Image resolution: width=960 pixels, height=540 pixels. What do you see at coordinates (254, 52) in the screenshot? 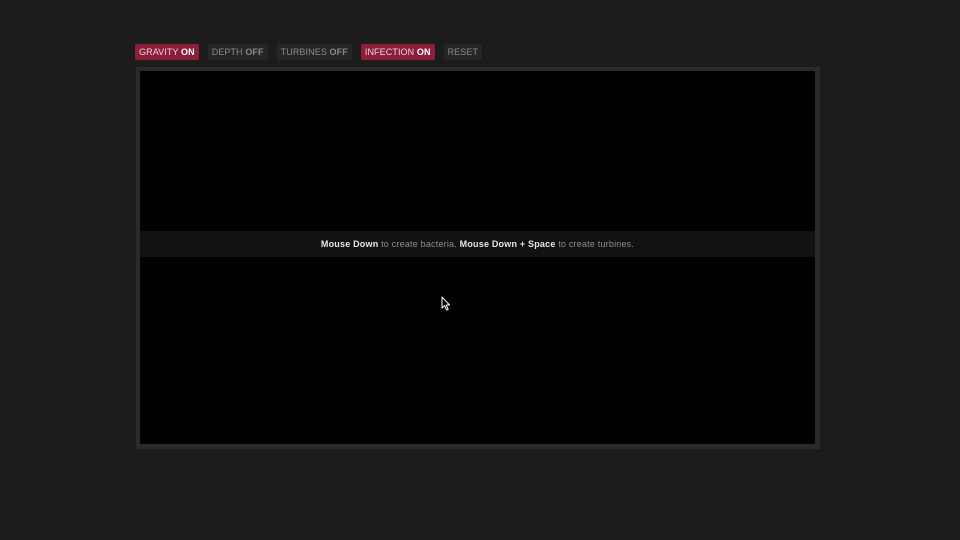
I see `depth-state: OFF` at bounding box center [254, 52].